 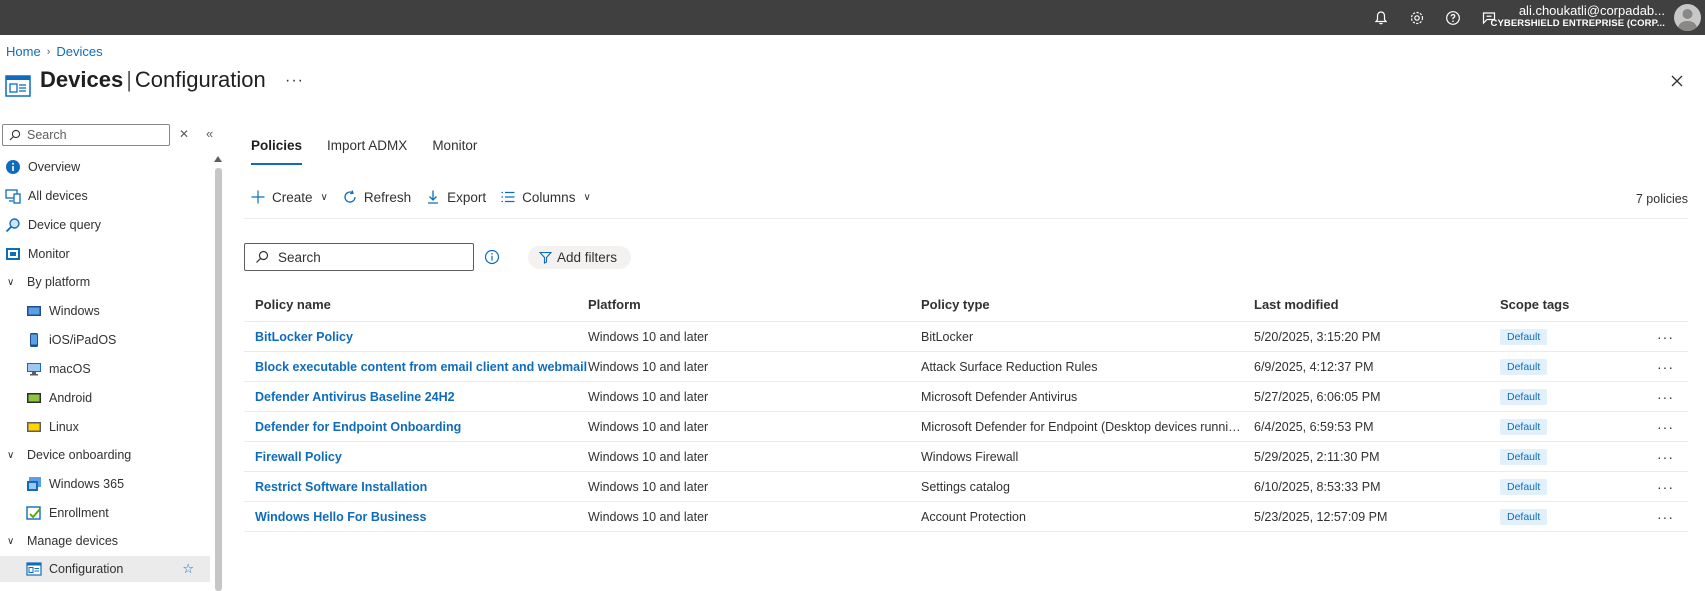 What do you see at coordinates (1381, 18) in the screenshot?
I see `notifications-bell-icon` at bounding box center [1381, 18].